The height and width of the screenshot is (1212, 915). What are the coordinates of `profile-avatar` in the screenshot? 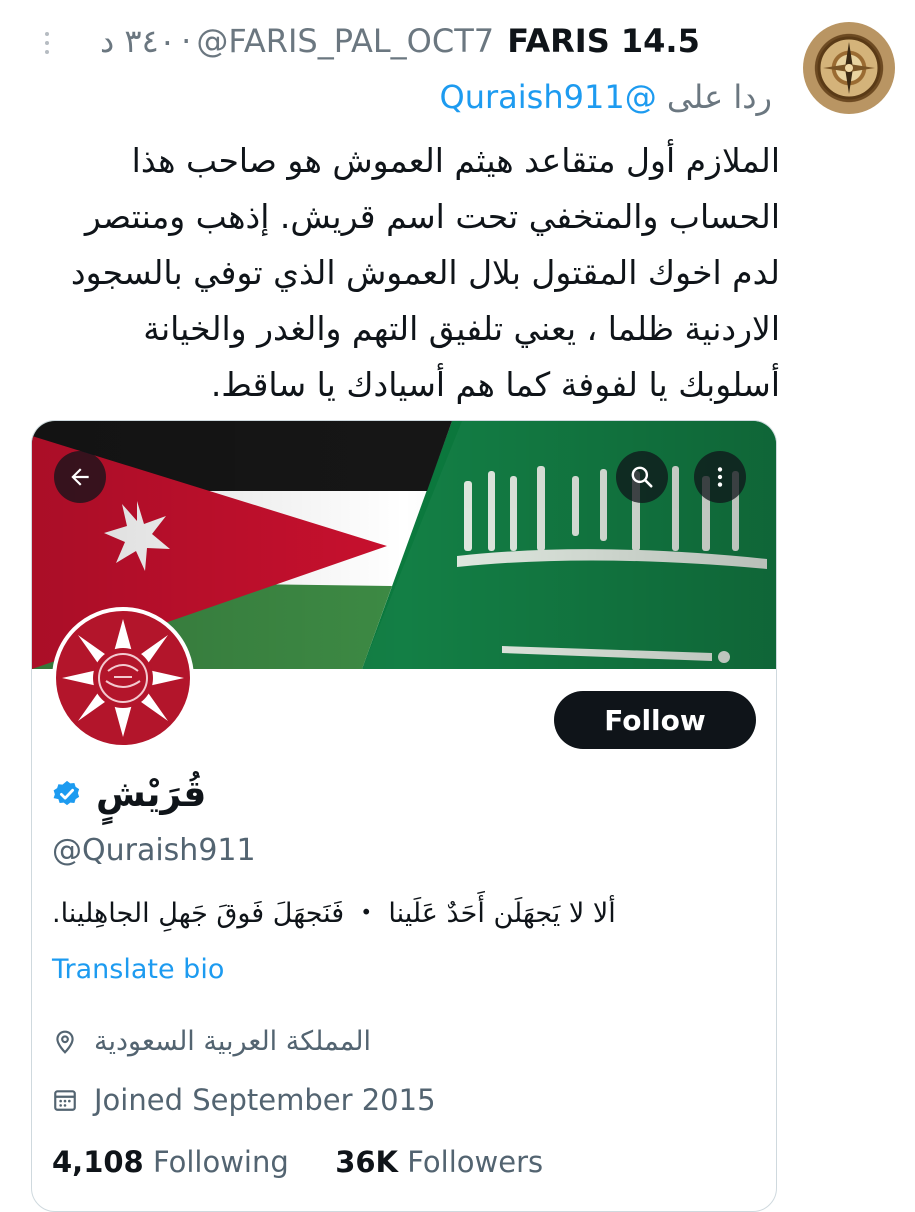 It's located at (123, 678).